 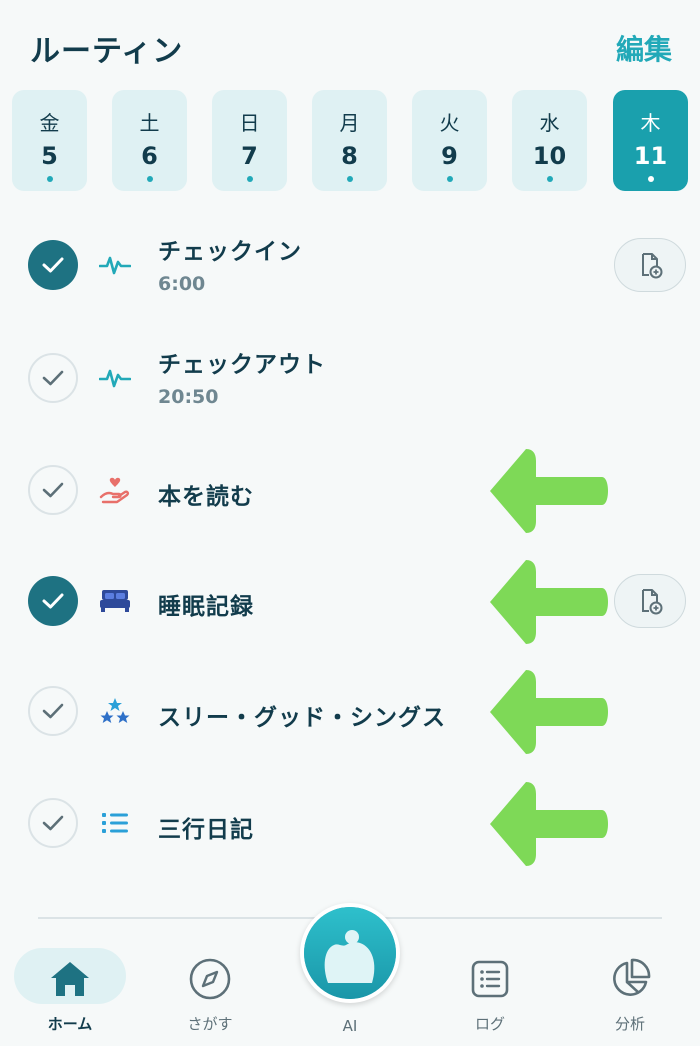 I want to click on day-of-week: 月, so click(x=349, y=123).